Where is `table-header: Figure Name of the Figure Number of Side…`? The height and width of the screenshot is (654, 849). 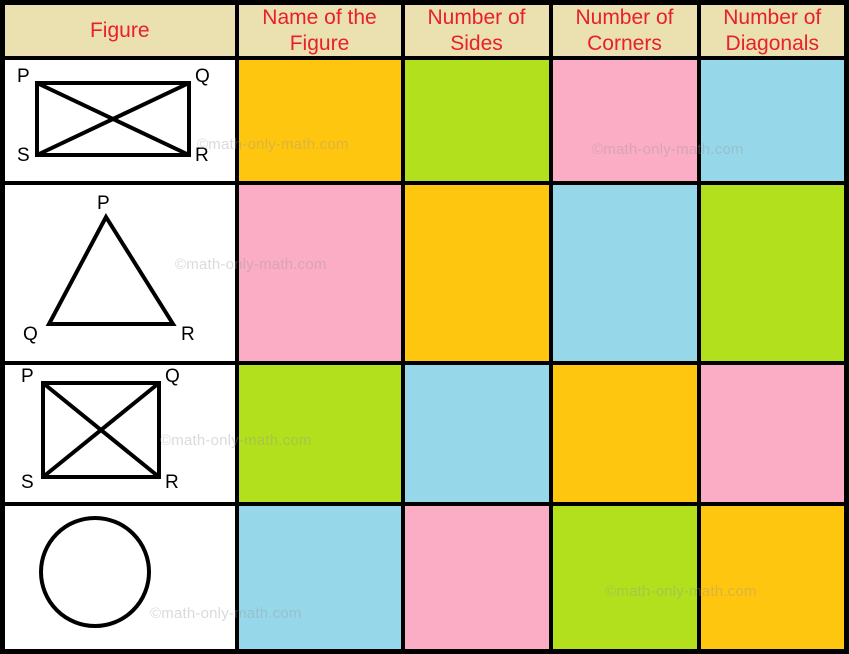
table-header: Figure Name of the Figure Number of Side… is located at coordinates (424, 30).